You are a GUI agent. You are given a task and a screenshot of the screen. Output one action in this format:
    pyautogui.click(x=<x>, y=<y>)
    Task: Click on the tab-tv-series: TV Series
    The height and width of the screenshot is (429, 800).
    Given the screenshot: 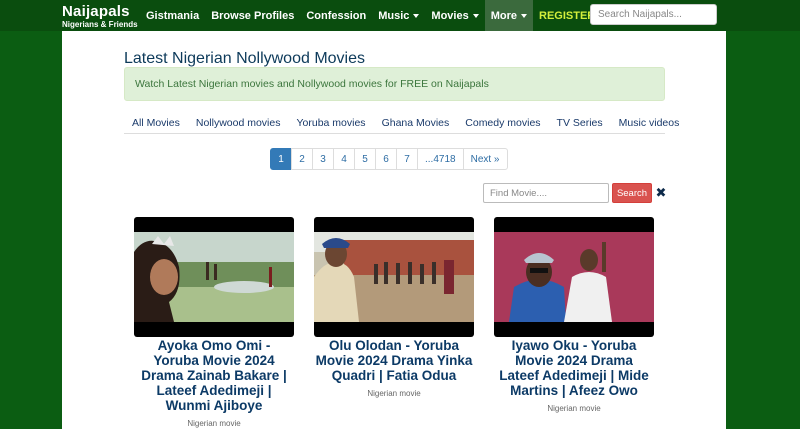 What is the action you would take?
    pyautogui.click(x=580, y=123)
    